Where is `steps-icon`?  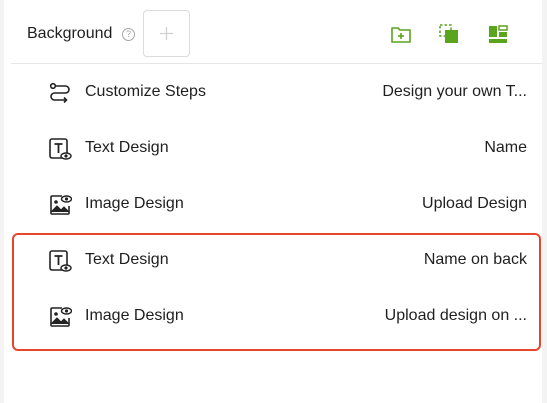
steps-icon is located at coordinates (59, 93).